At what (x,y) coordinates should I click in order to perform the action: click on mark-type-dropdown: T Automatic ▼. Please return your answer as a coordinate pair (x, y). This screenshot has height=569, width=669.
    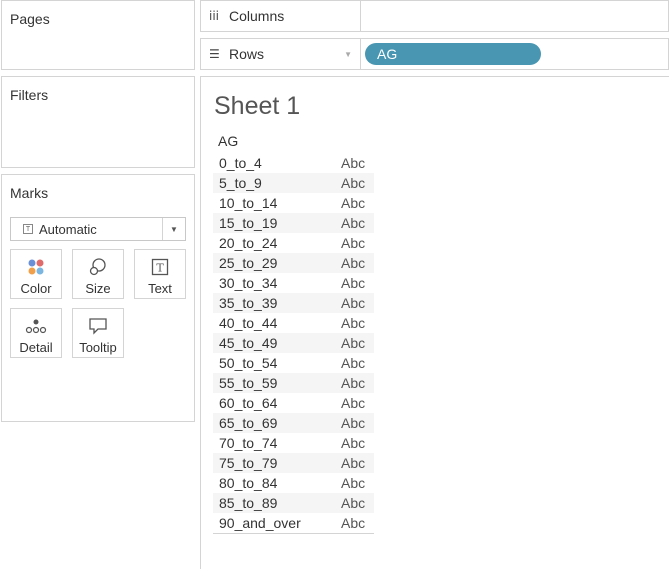
    Looking at the image, I should click on (98, 229).